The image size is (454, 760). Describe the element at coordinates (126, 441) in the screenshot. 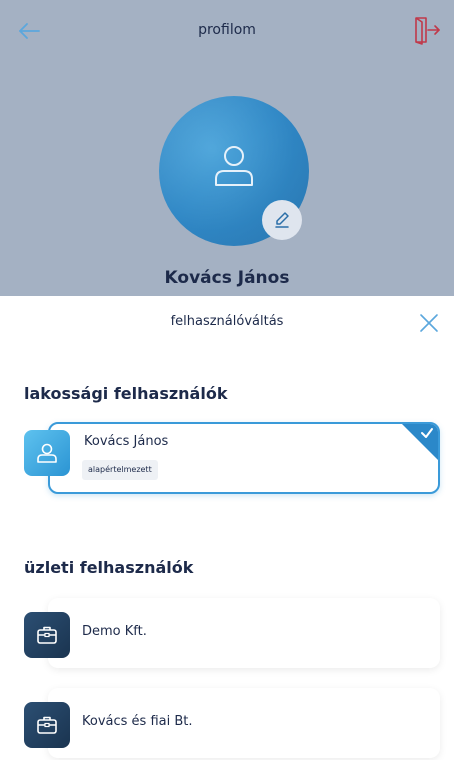

I see `user-name: Kovács János` at that location.